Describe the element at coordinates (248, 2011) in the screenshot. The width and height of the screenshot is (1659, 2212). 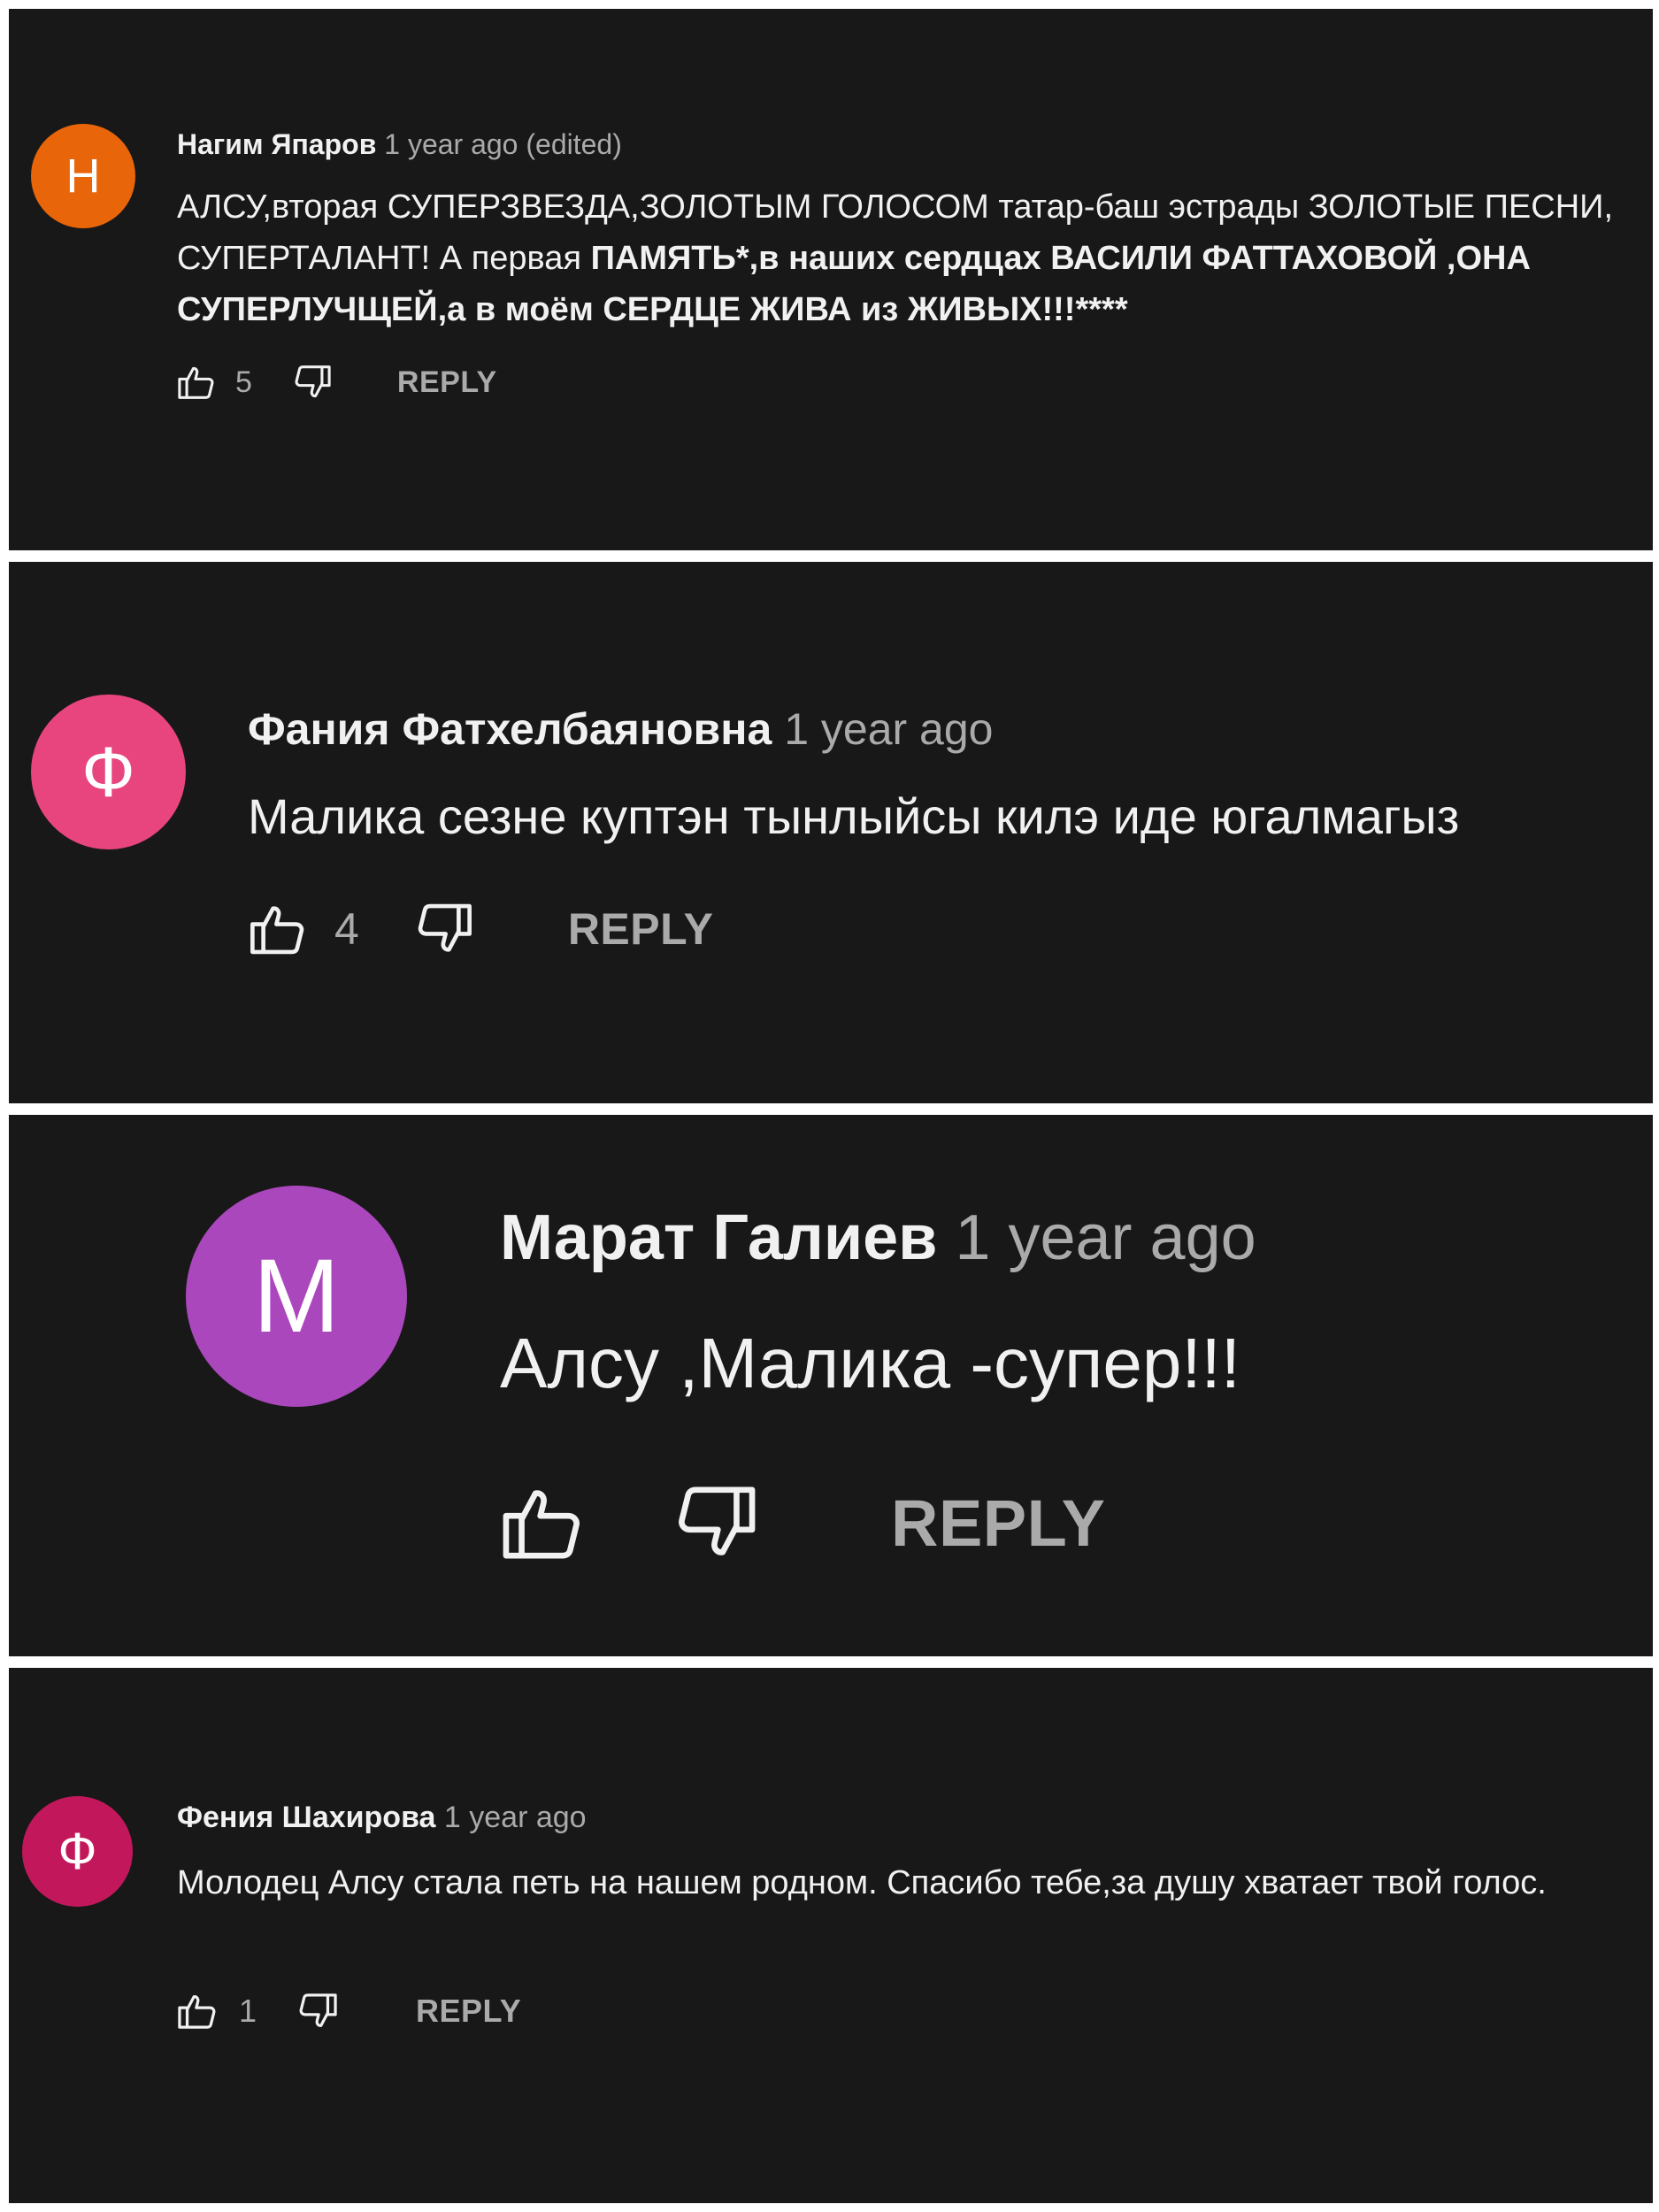
I see `like-count: 1` at that location.